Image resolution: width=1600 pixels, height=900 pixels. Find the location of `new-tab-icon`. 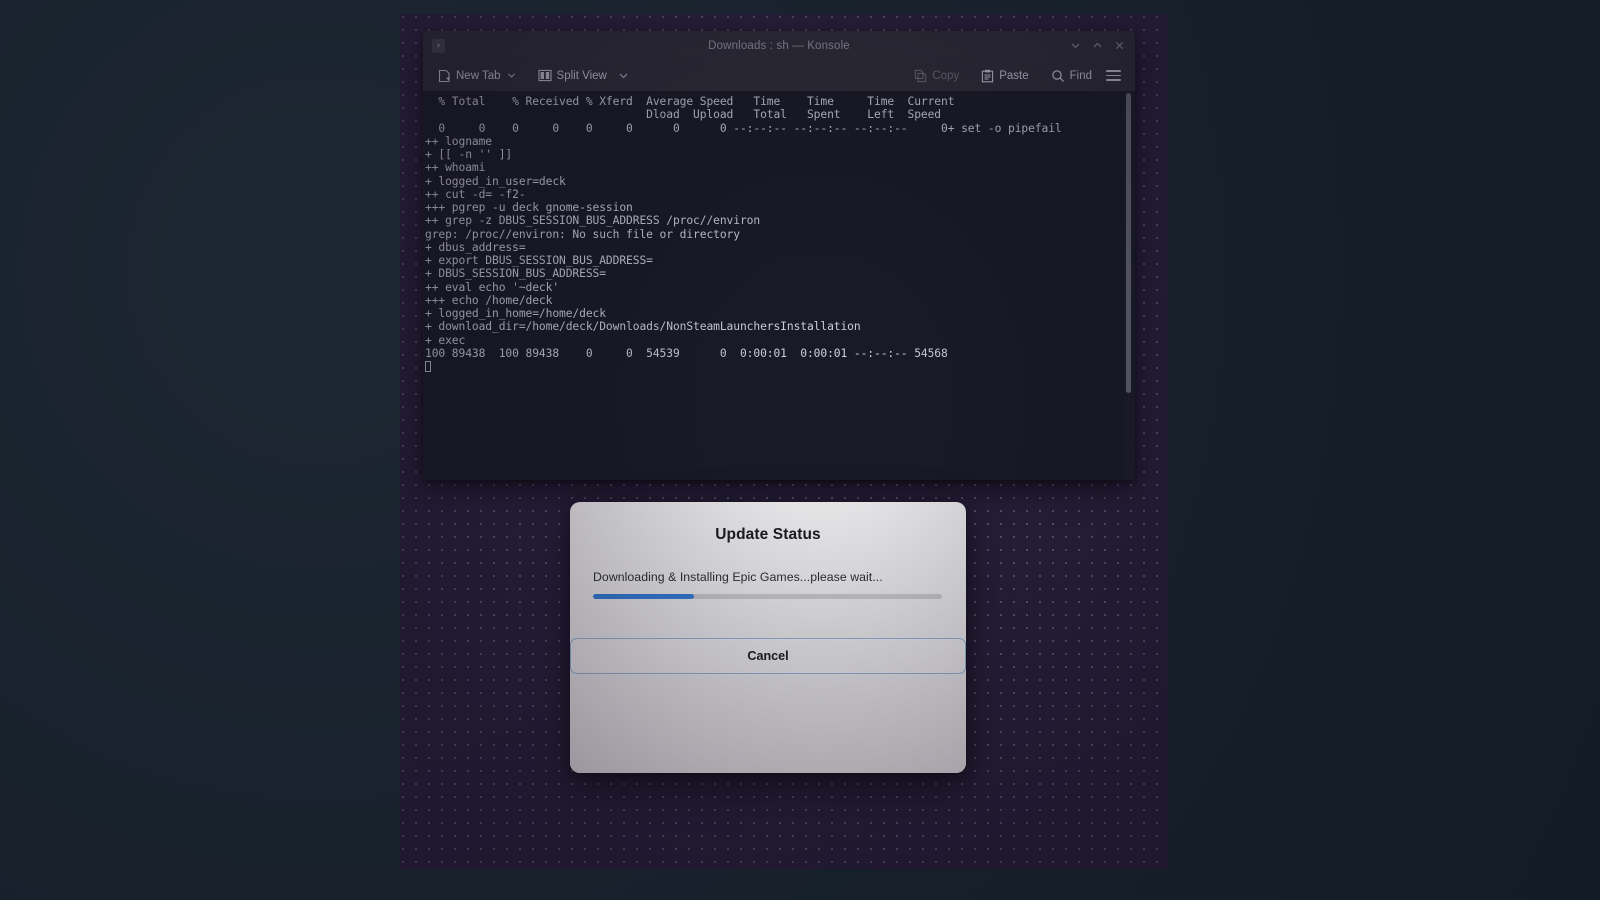

new-tab-icon is located at coordinates (444, 76).